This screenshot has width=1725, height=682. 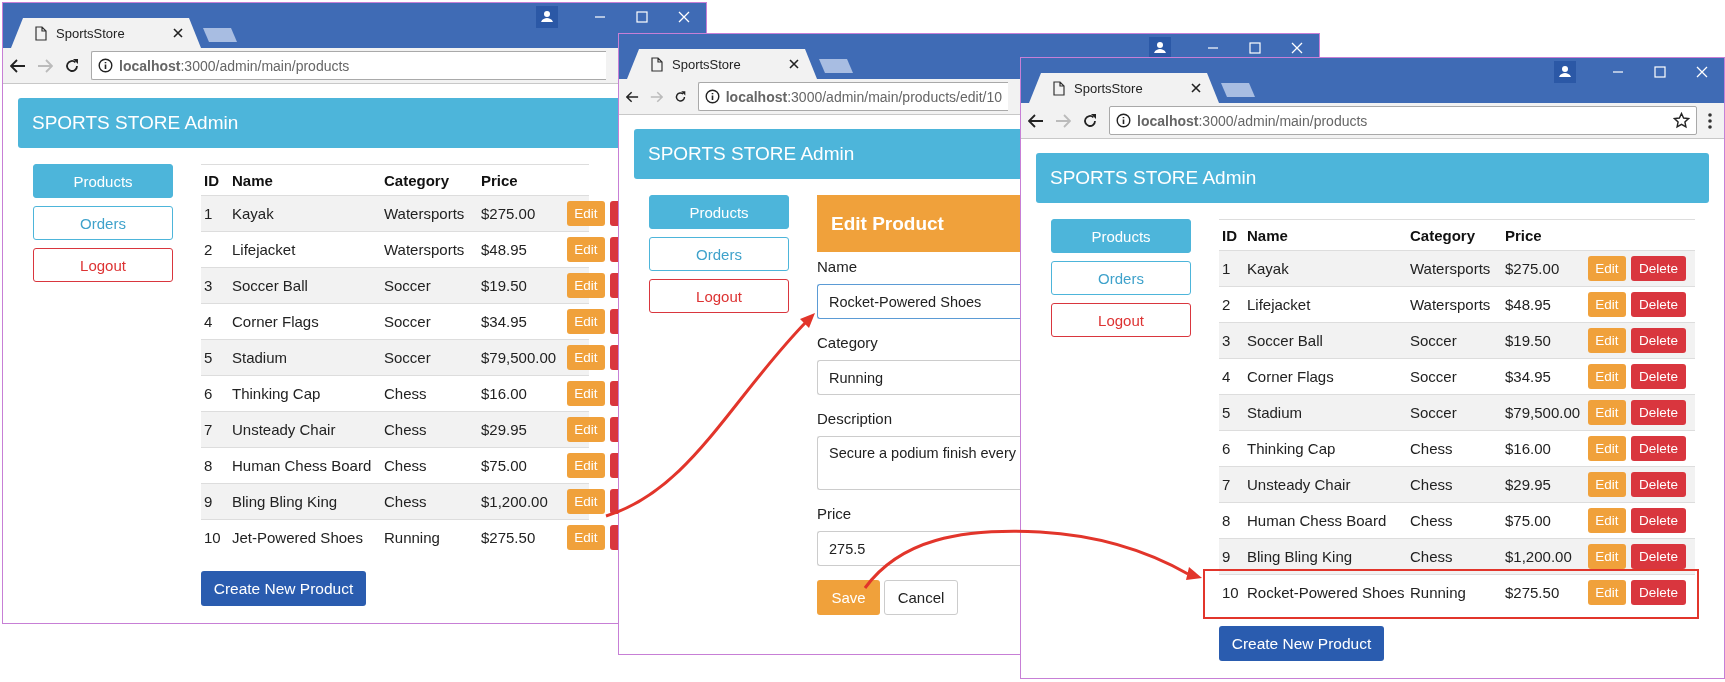 I want to click on table-cell-text: 8, so click(x=1226, y=520).